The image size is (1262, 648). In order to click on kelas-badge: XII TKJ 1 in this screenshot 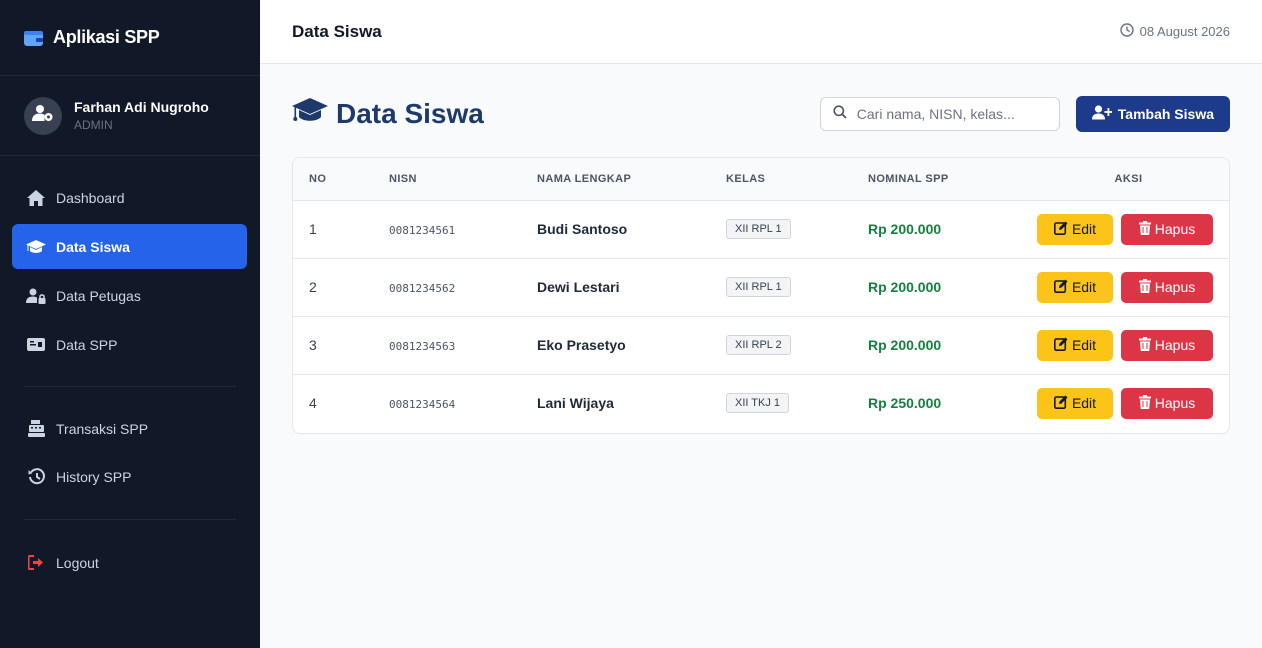, I will do `click(758, 403)`.